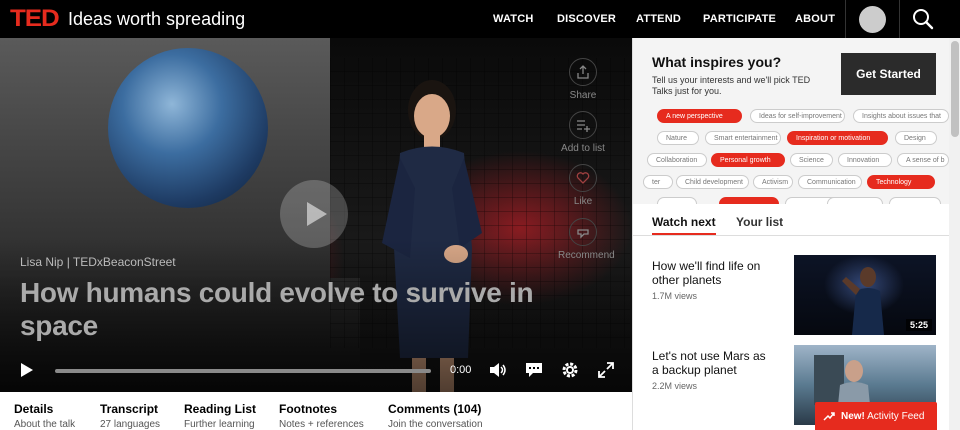  Describe the element at coordinates (45, 424) in the screenshot. I see `tab-subtitle: About the talk` at that location.